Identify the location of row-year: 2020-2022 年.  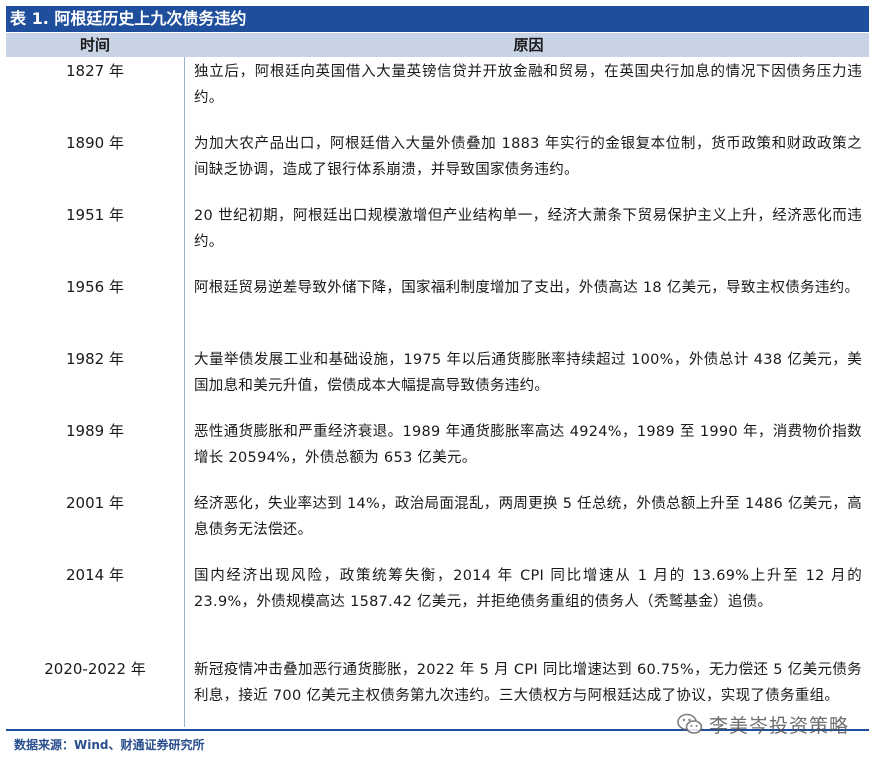
(95, 669).